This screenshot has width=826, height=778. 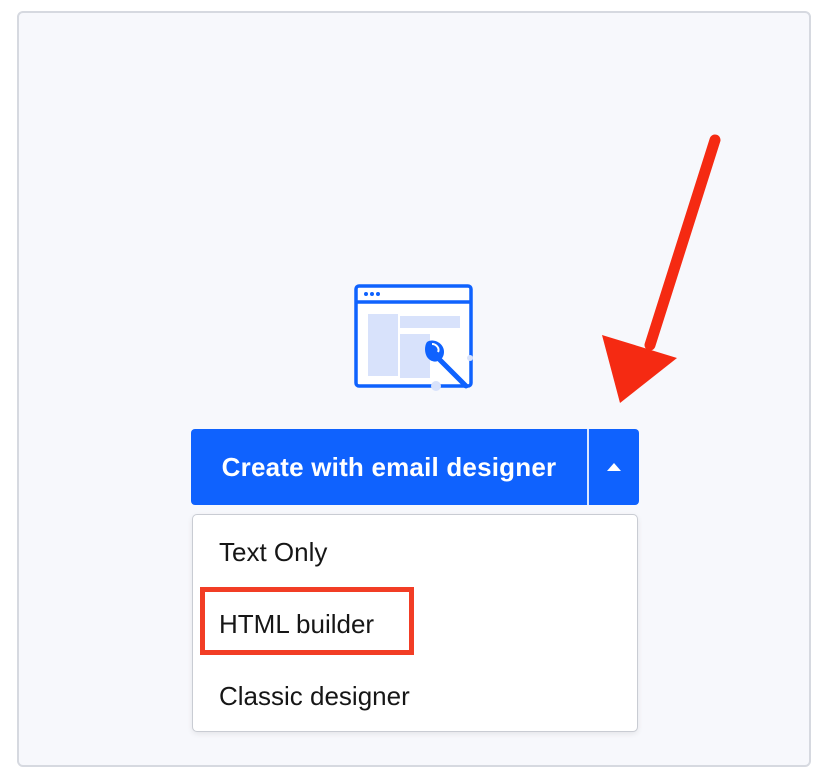 I want to click on create-button-label: Create with email designer, so click(x=389, y=466).